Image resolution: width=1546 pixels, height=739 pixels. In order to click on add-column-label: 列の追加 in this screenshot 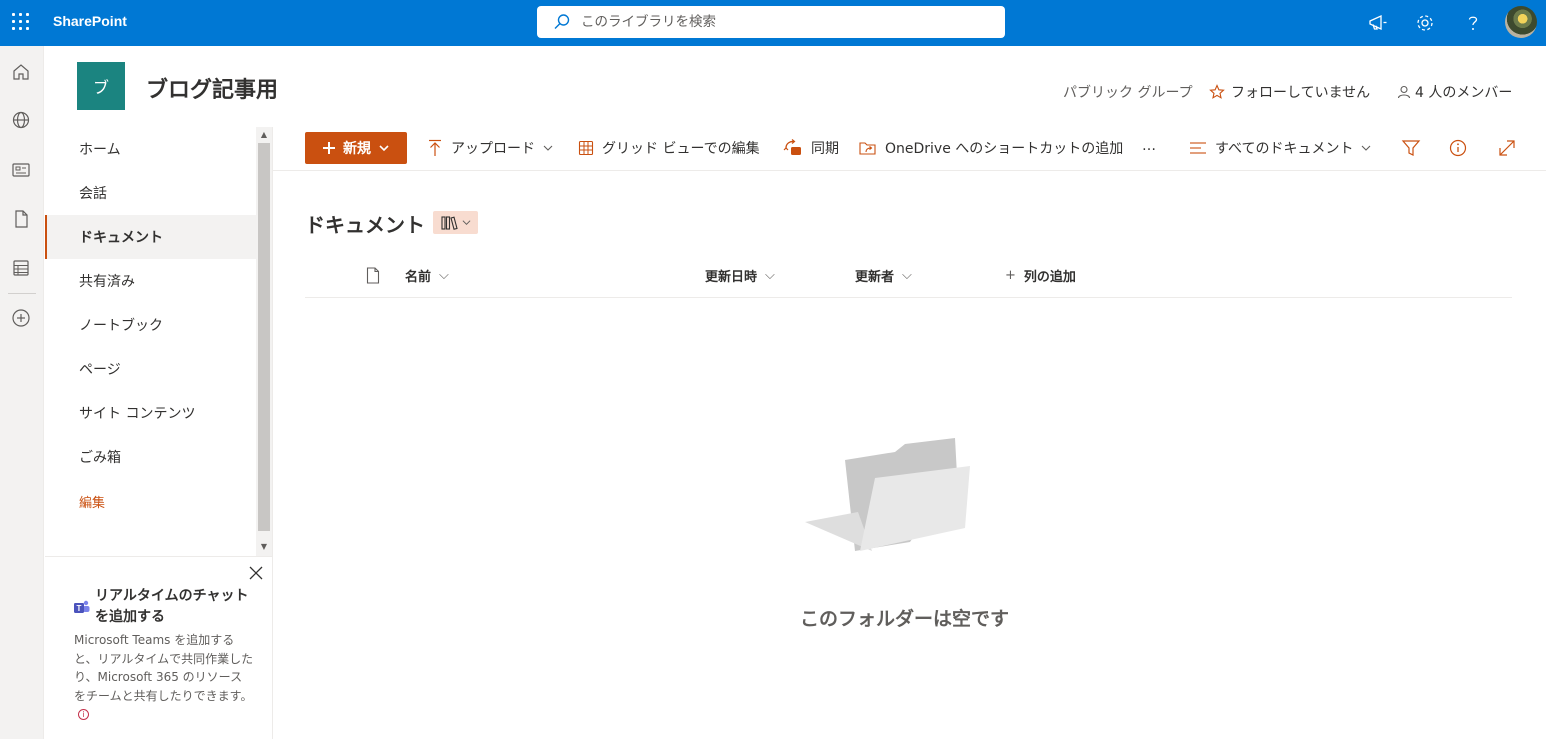, I will do `click(1049, 277)`.